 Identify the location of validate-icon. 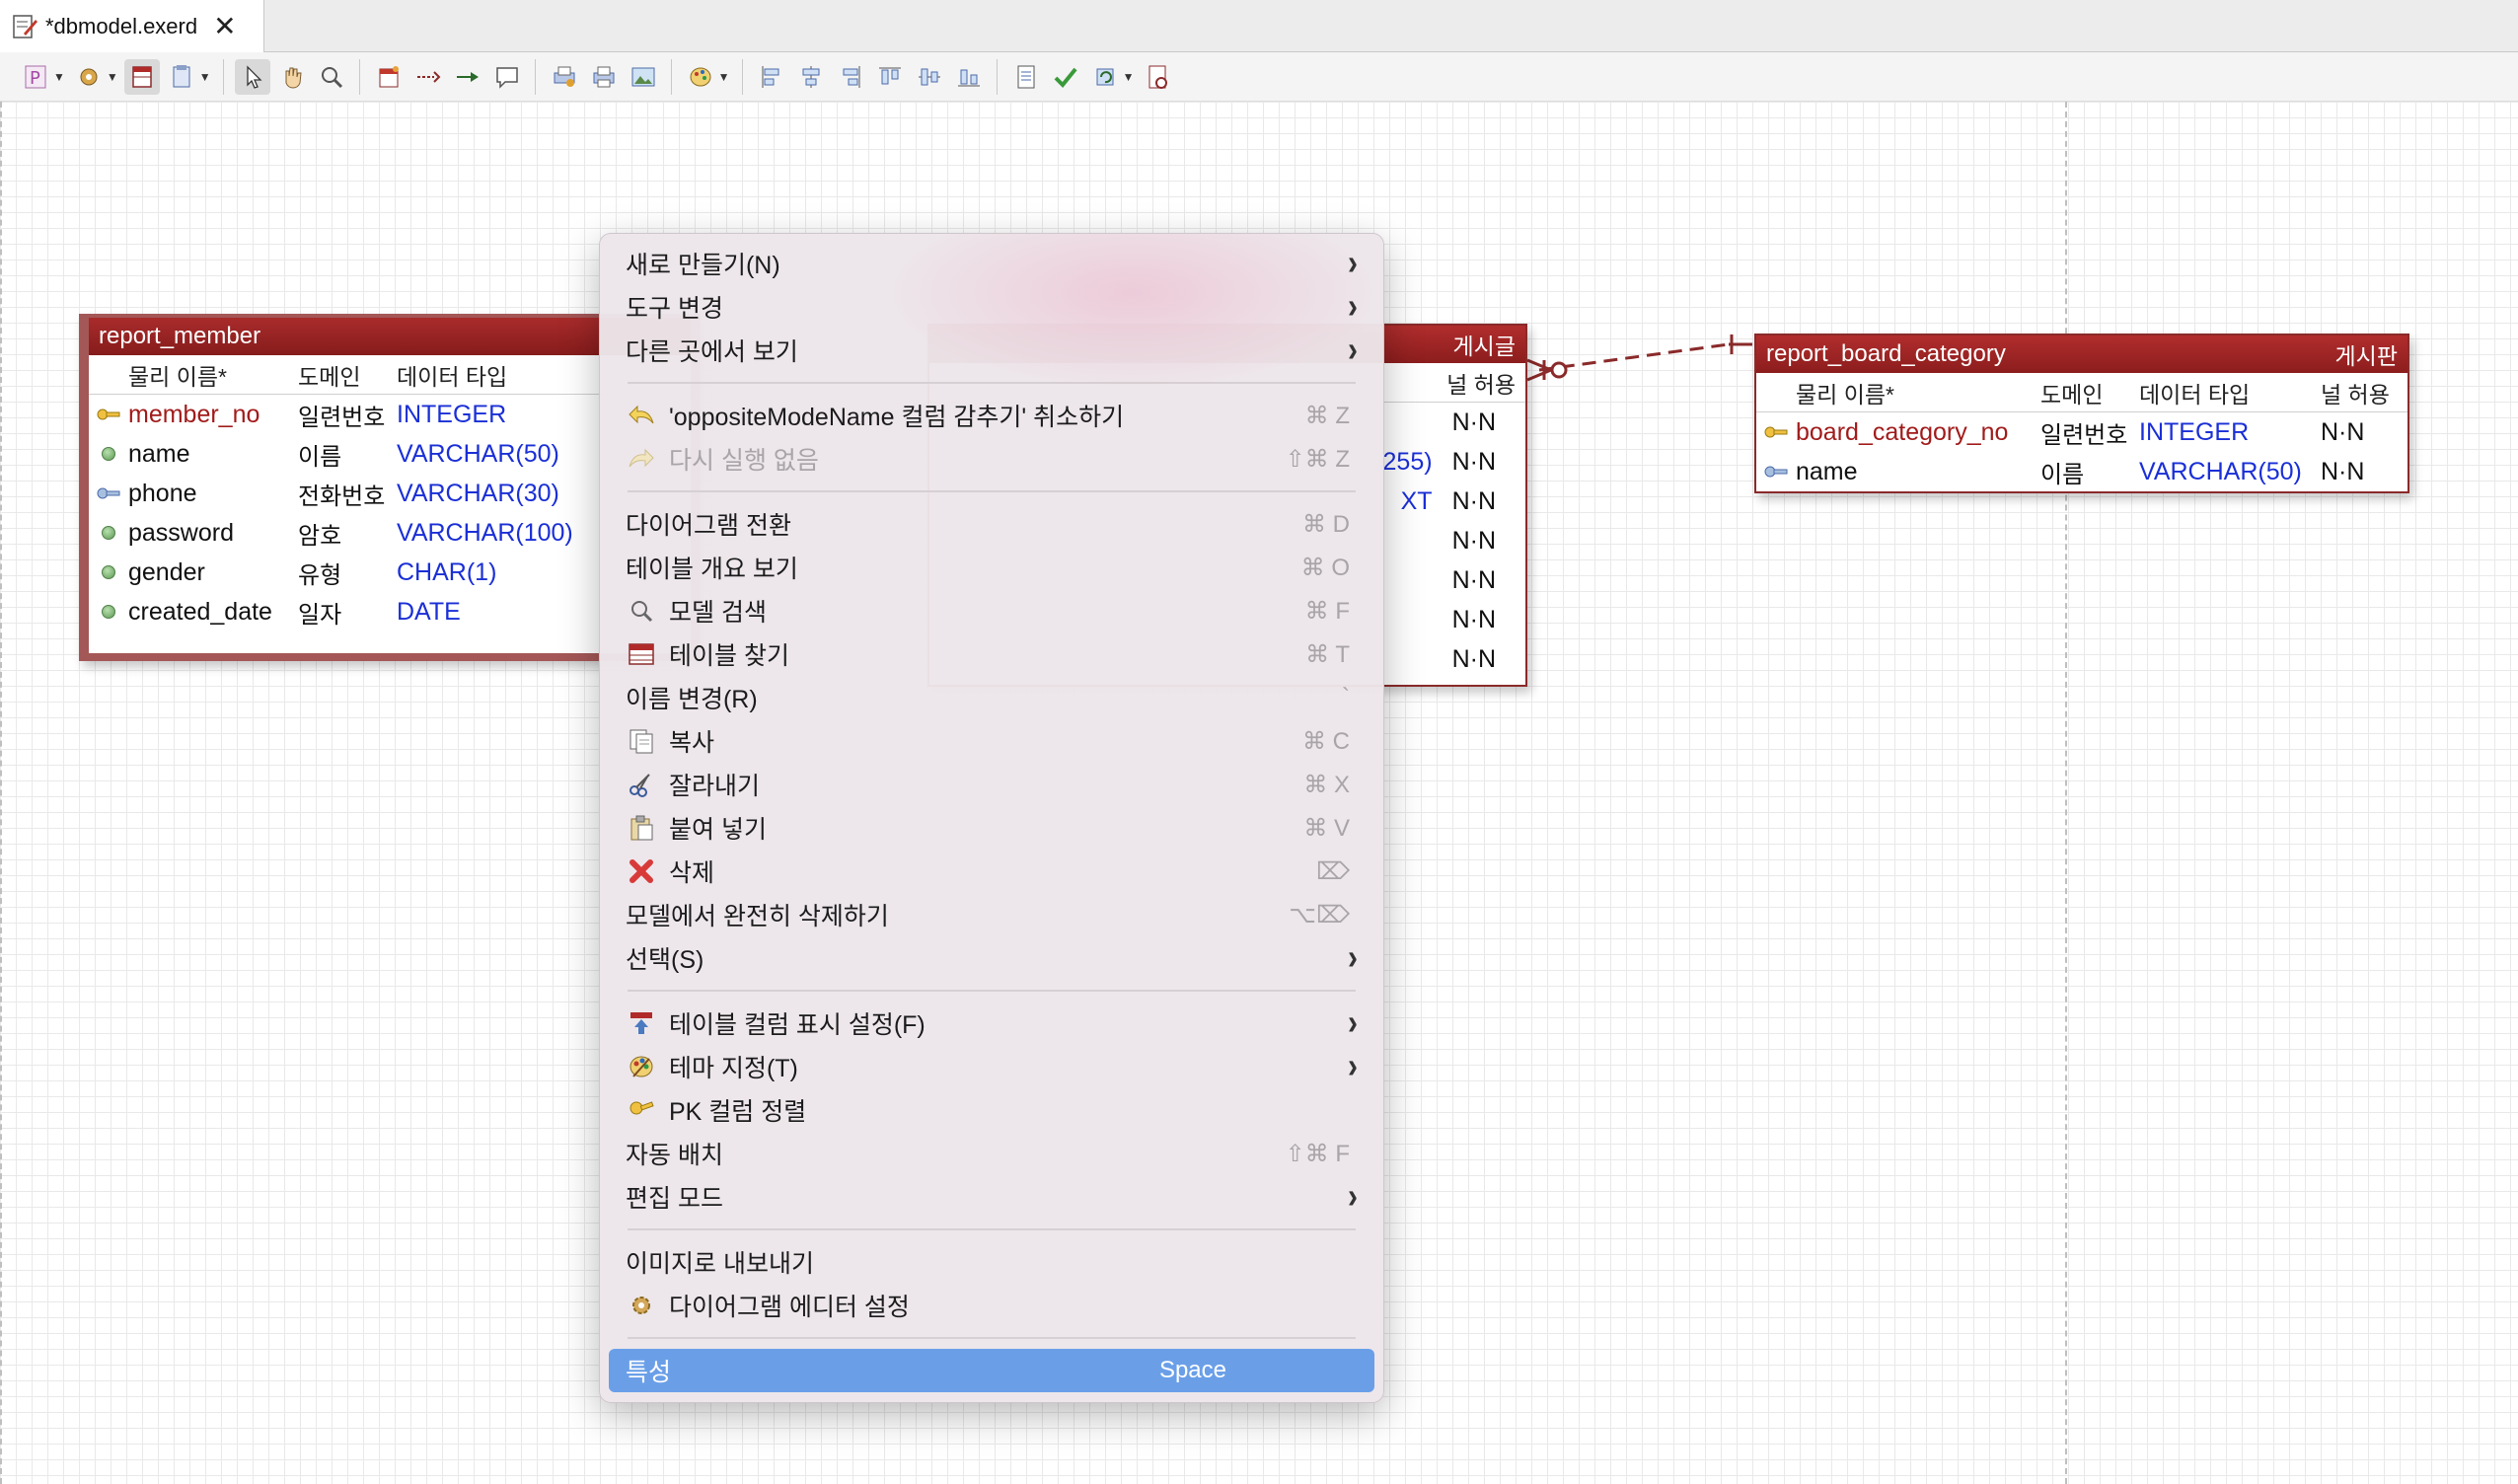
(1065, 77).